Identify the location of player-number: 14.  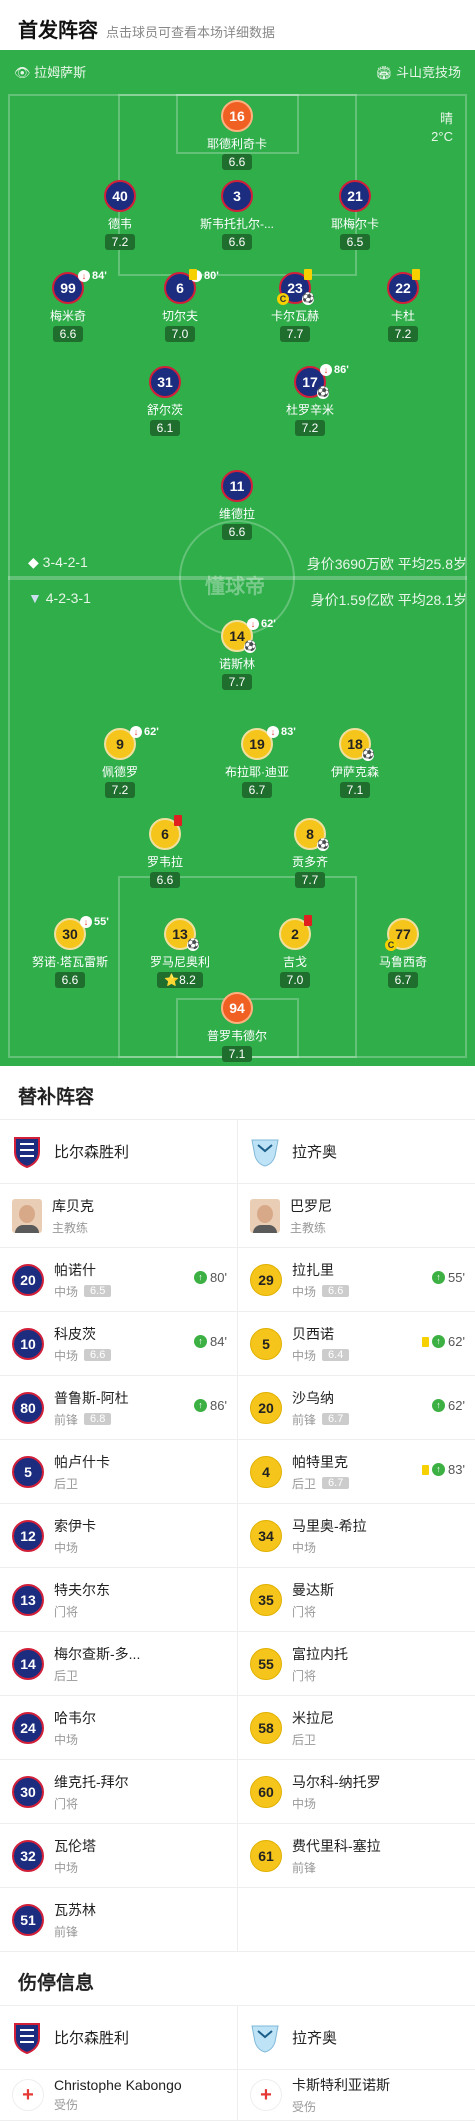
(237, 636).